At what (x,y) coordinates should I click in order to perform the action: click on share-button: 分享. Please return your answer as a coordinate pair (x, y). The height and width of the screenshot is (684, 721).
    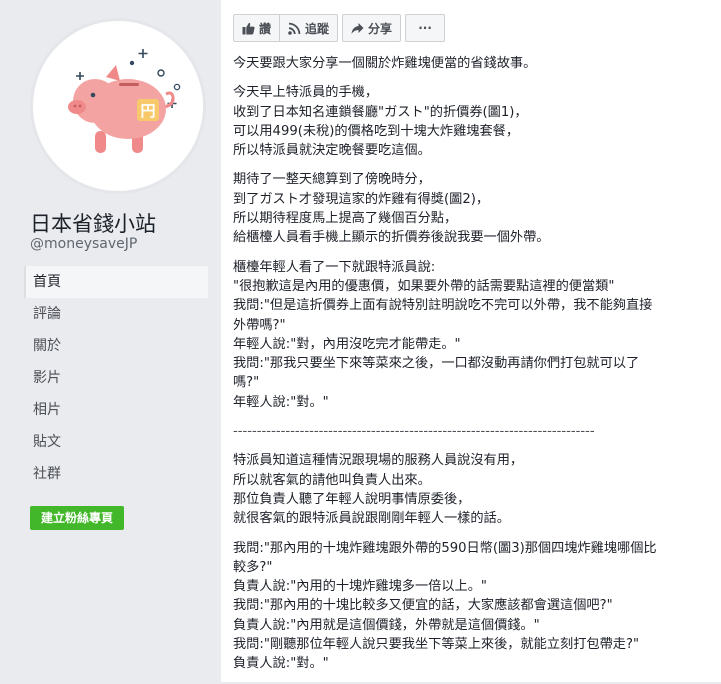
    Looking at the image, I should click on (372, 28).